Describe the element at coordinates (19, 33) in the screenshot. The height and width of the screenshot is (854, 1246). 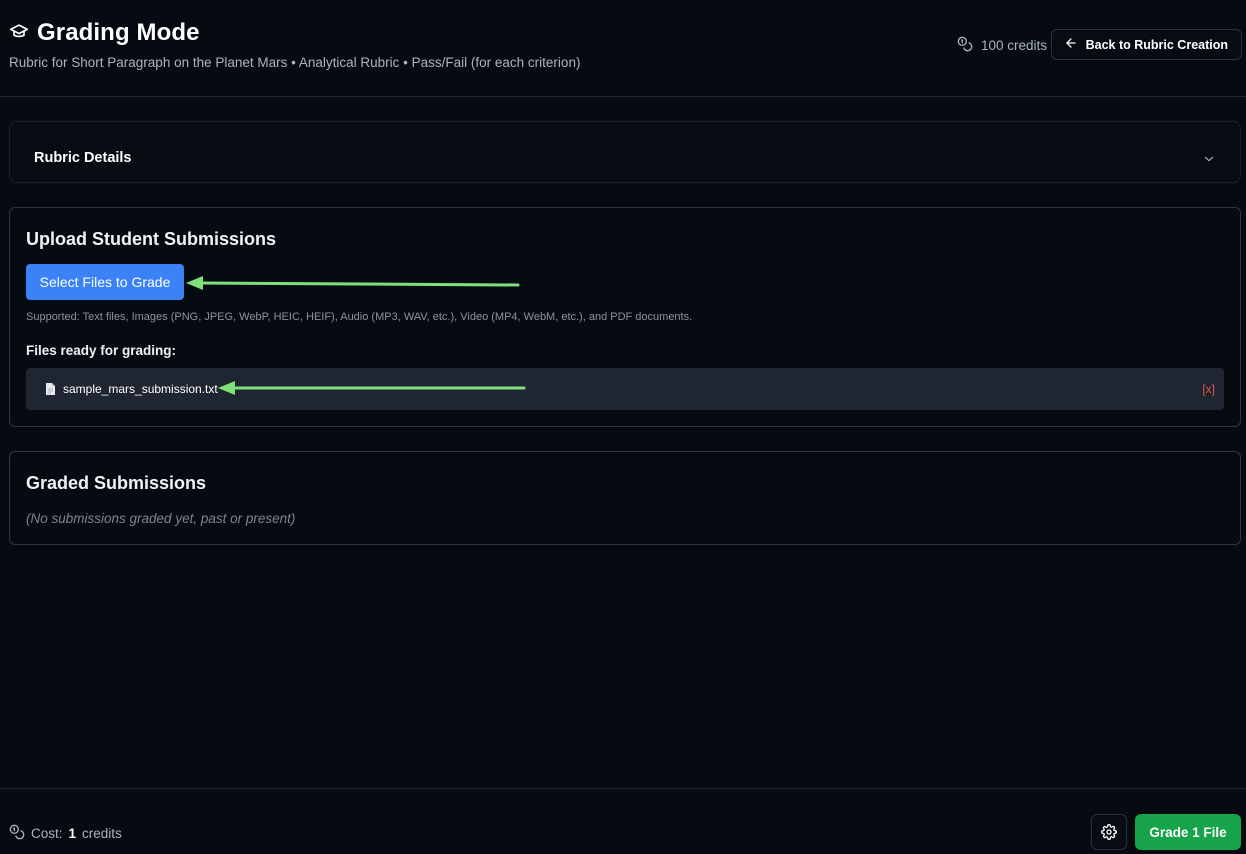
I see `graduation-cap-icon` at that location.